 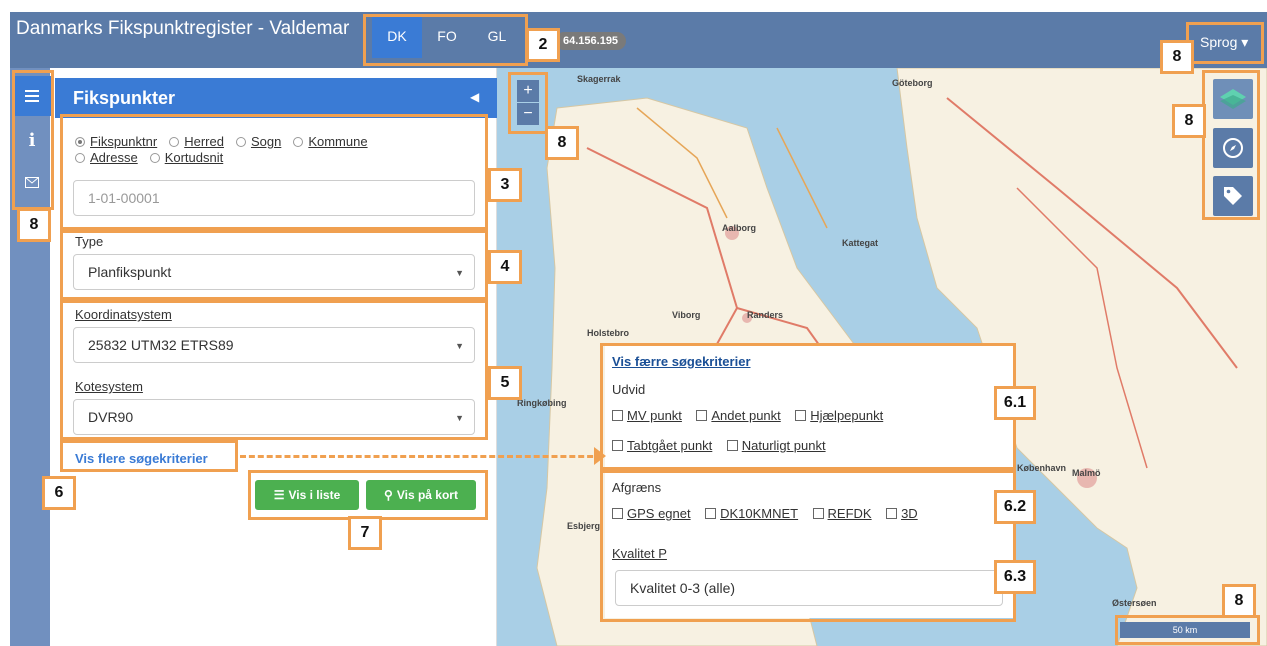 What do you see at coordinates (808, 546) in the screenshot?
I see `callout-box-afgraens` at bounding box center [808, 546].